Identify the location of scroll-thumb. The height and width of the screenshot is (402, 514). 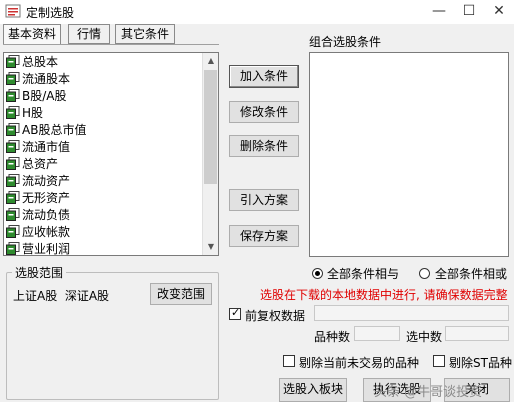
(210, 127).